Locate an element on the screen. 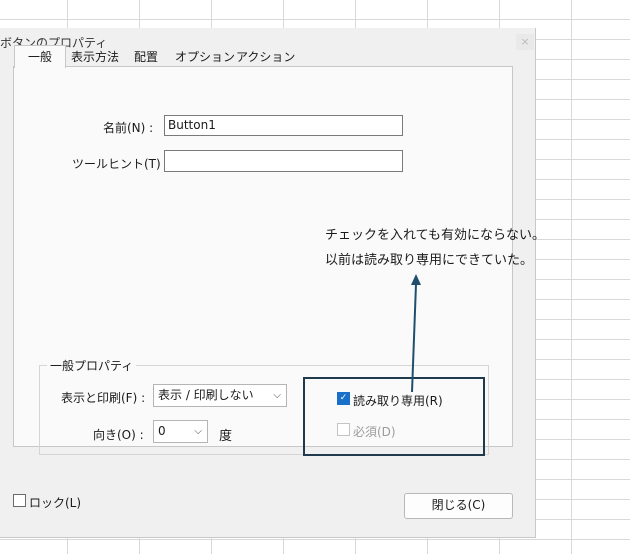  annotation-arrow is located at coordinates (416, 333).